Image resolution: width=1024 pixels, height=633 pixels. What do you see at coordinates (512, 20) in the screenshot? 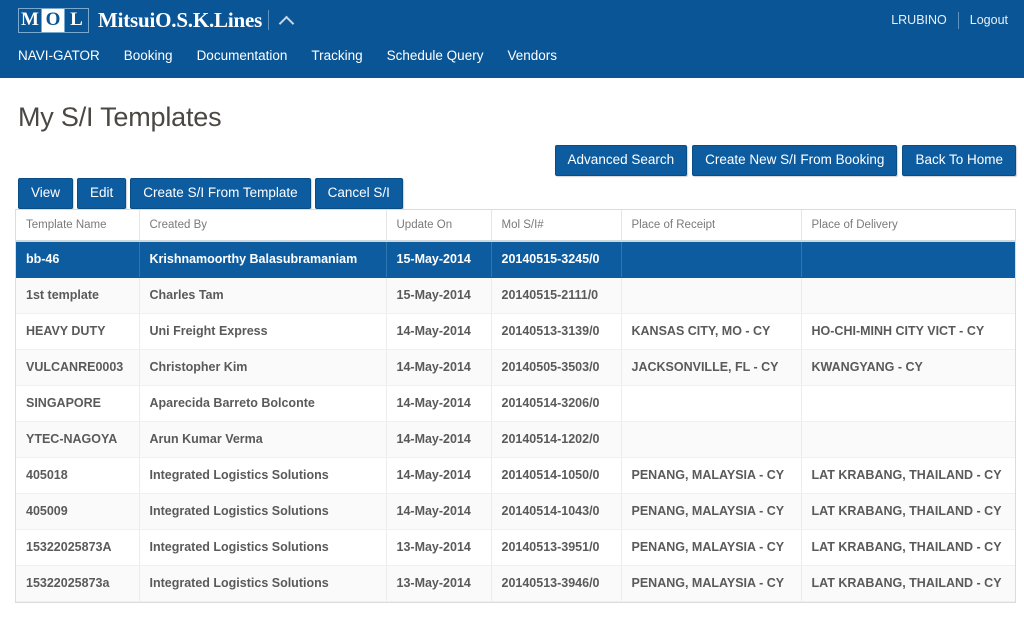
I see `header-top-bar: M O L MitsuiO.S.K.Lines LRUBINO Logout` at bounding box center [512, 20].